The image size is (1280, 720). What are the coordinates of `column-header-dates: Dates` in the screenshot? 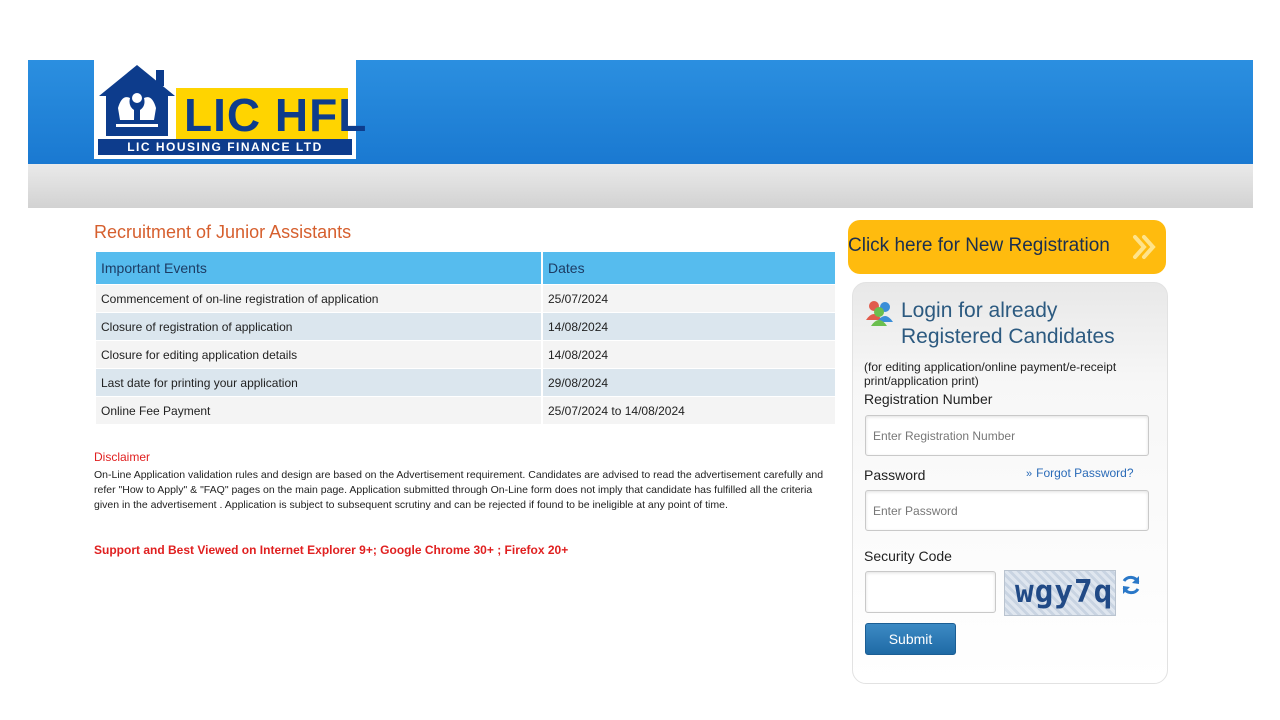 It's located at (689, 268).